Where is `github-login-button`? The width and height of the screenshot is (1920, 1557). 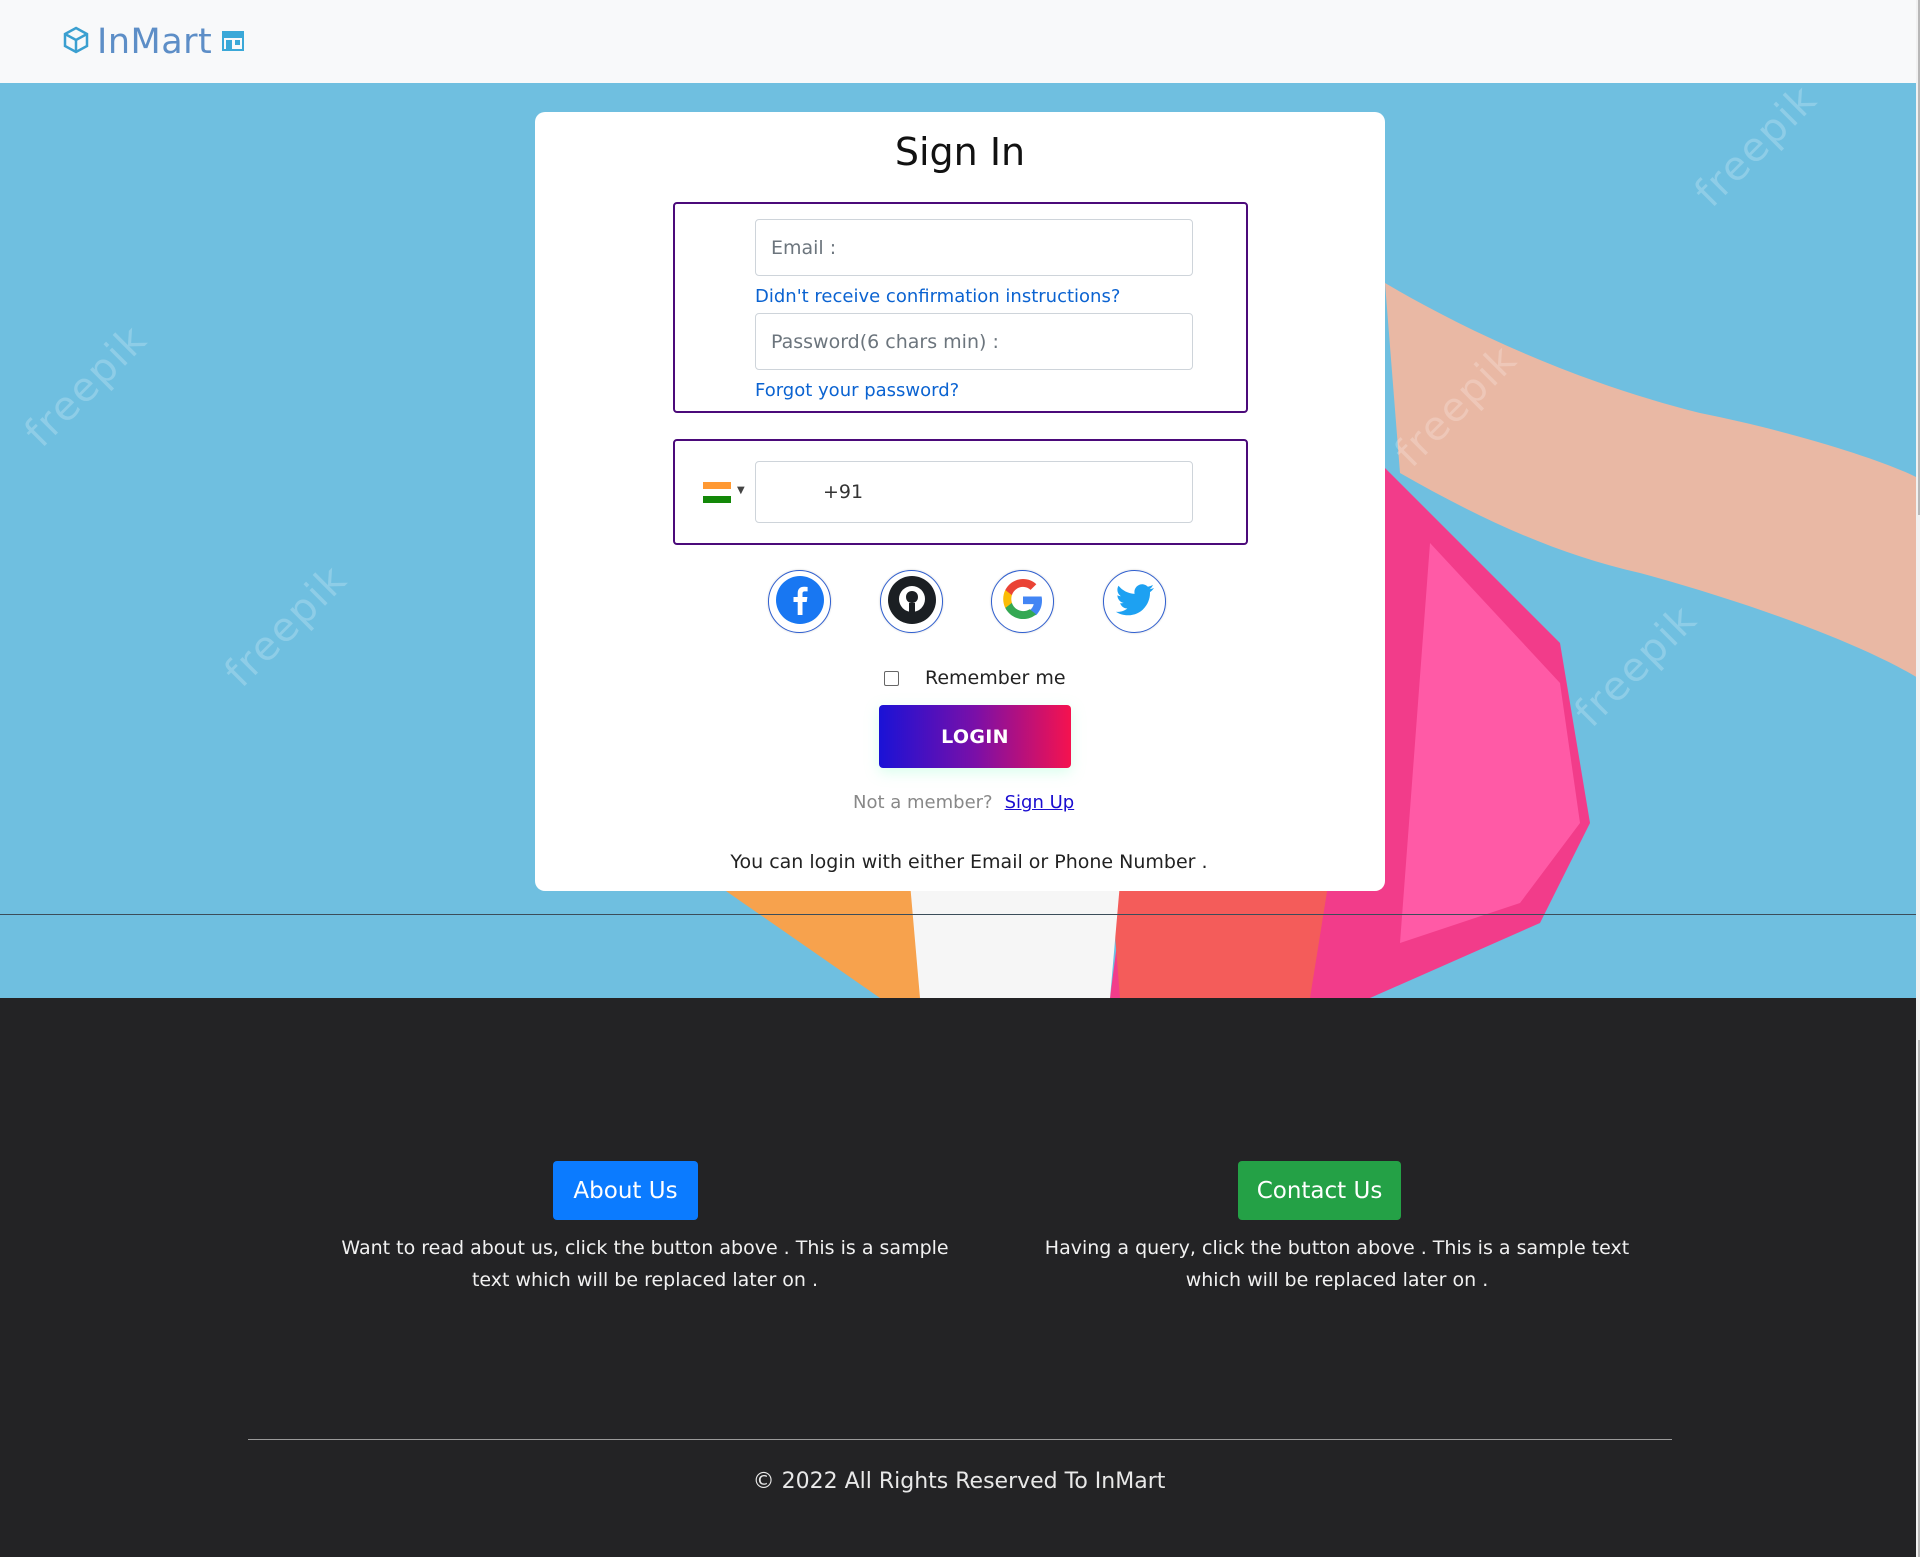 github-login-button is located at coordinates (911, 601).